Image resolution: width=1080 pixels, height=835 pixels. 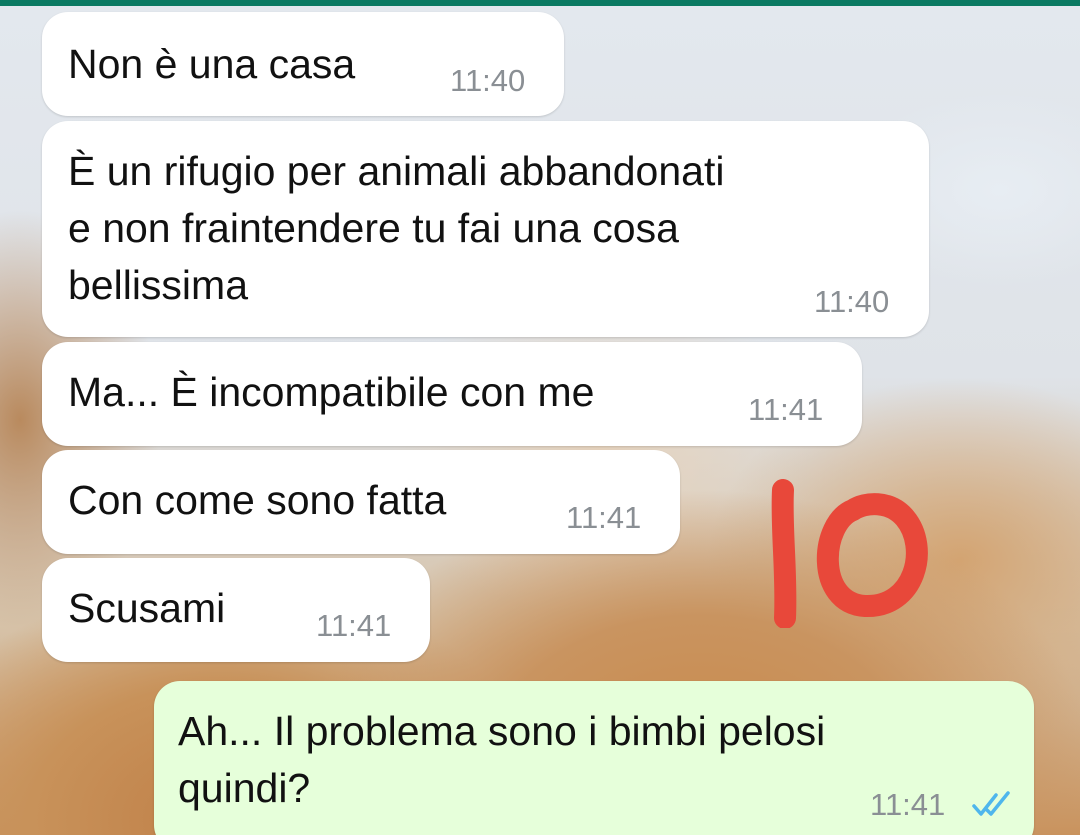 What do you see at coordinates (991, 803) in the screenshot?
I see `double-check-icon` at bounding box center [991, 803].